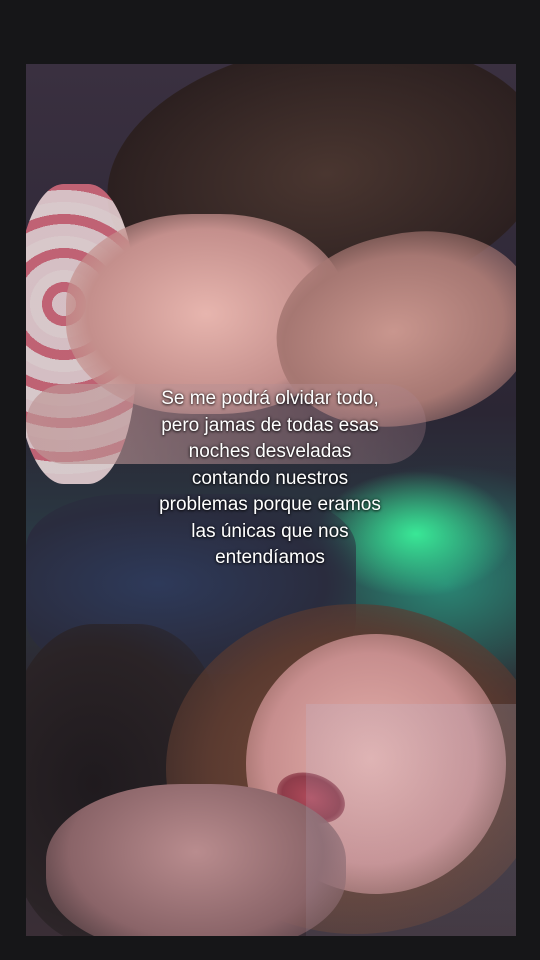  What do you see at coordinates (311, 798) in the screenshot?
I see `photo-lips-lower` at bounding box center [311, 798].